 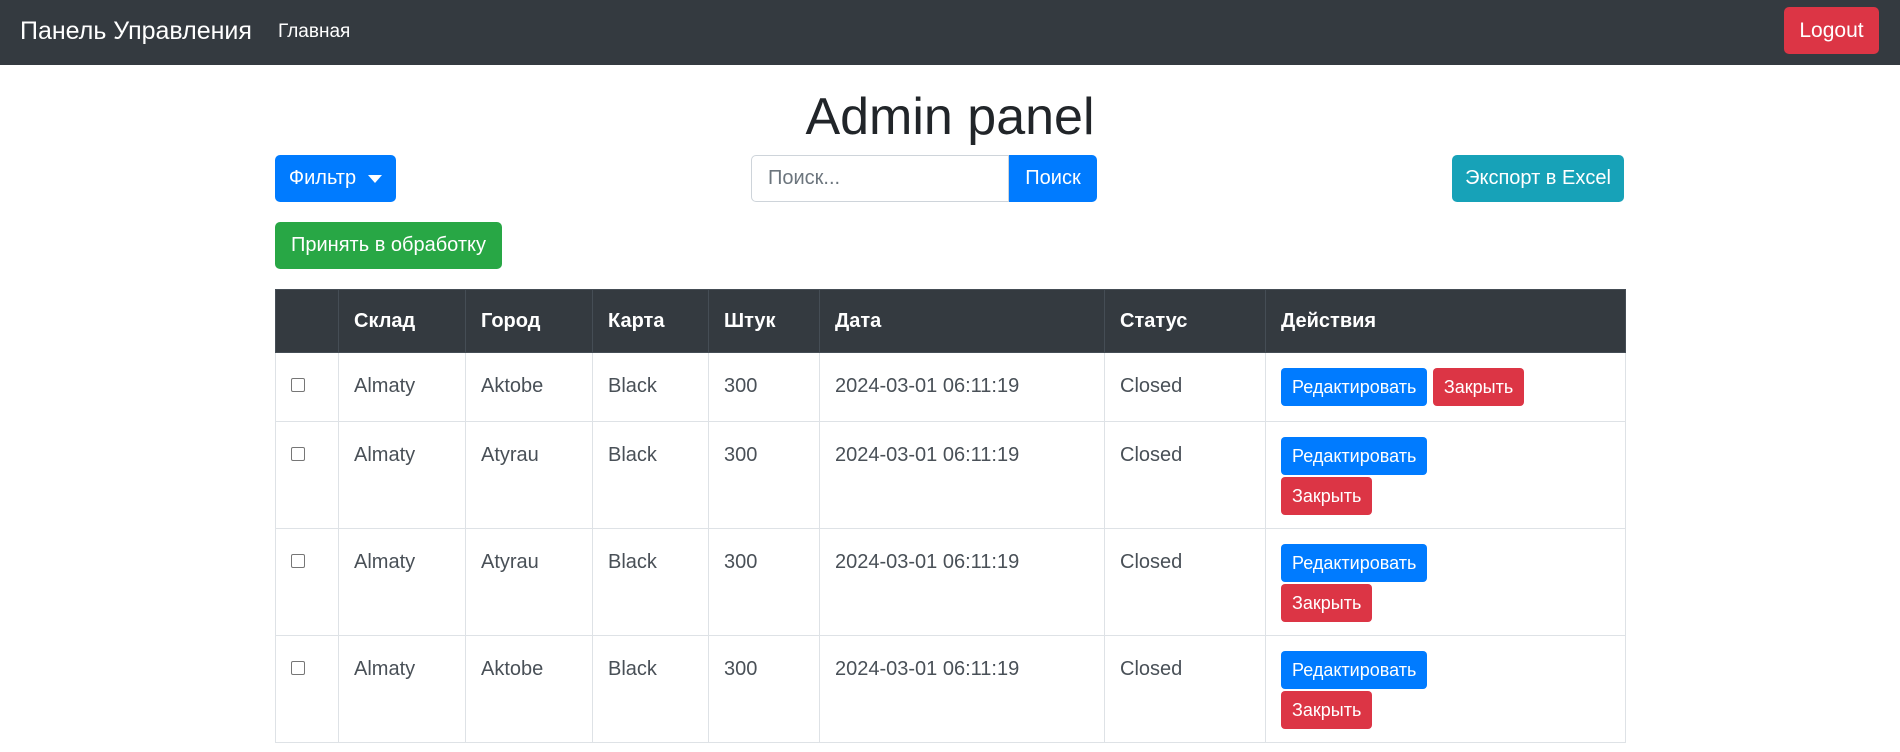 What do you see at coordinates (307, 321) in the screenshot?
I see `header-select` at bounding box center [307, 321].